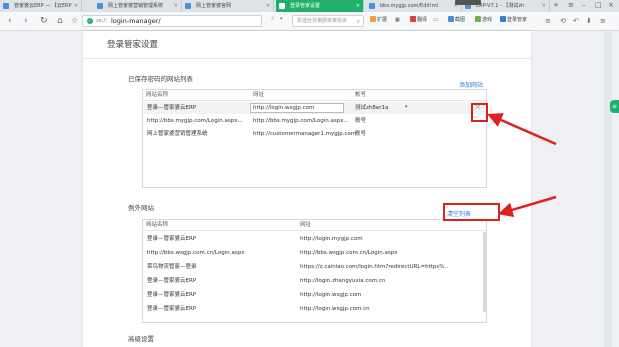  I want to click on arrow-to-remove, so click(522, 129).